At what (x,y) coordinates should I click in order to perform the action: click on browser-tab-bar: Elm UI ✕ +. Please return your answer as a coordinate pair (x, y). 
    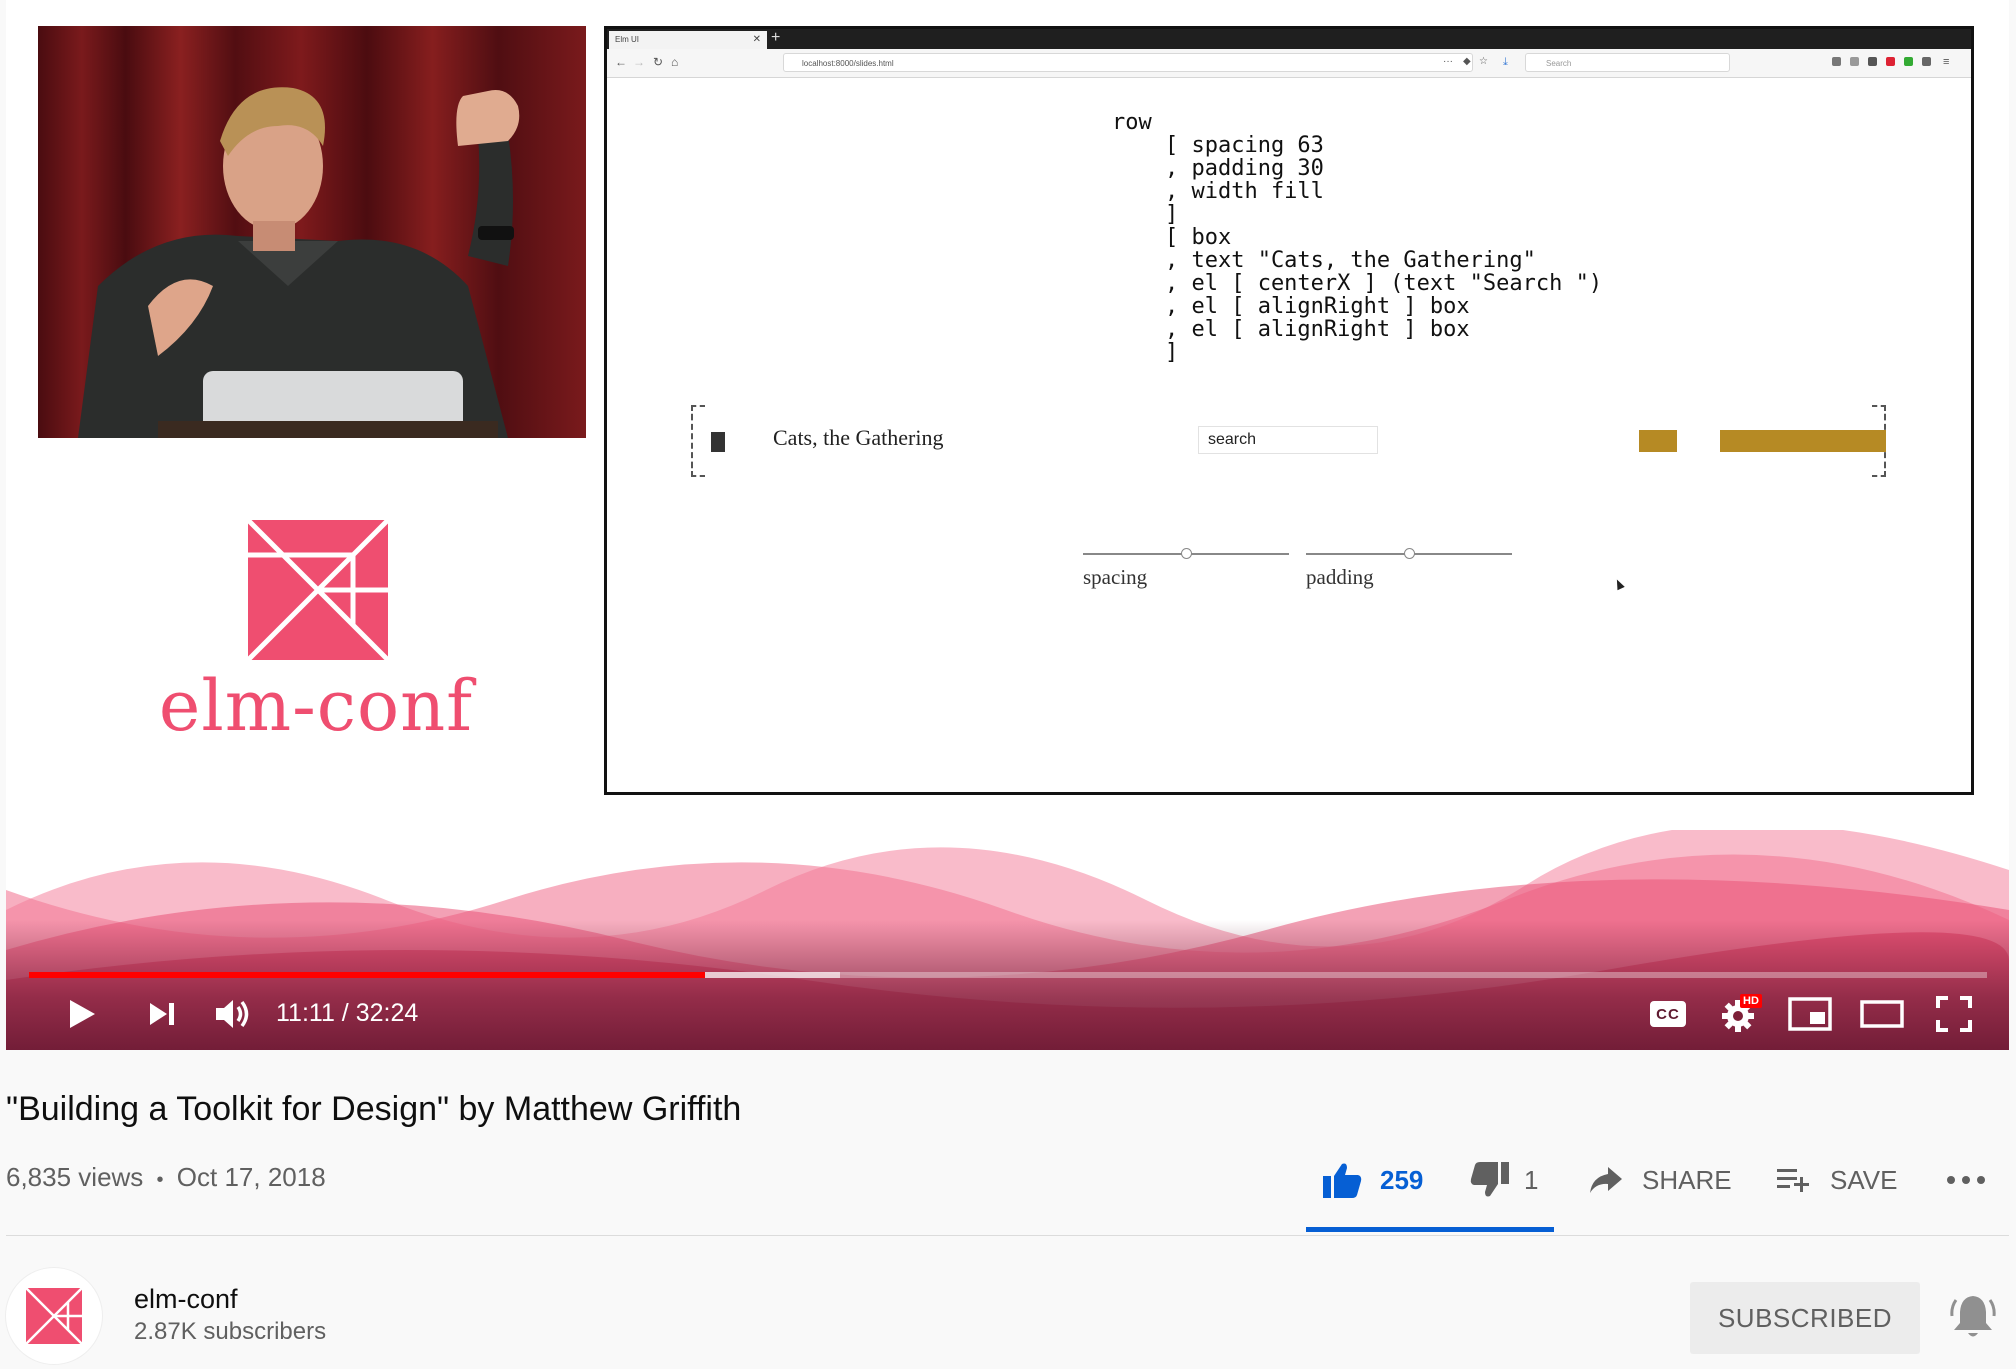
    Looking at the image, I should click on (1289, 39).